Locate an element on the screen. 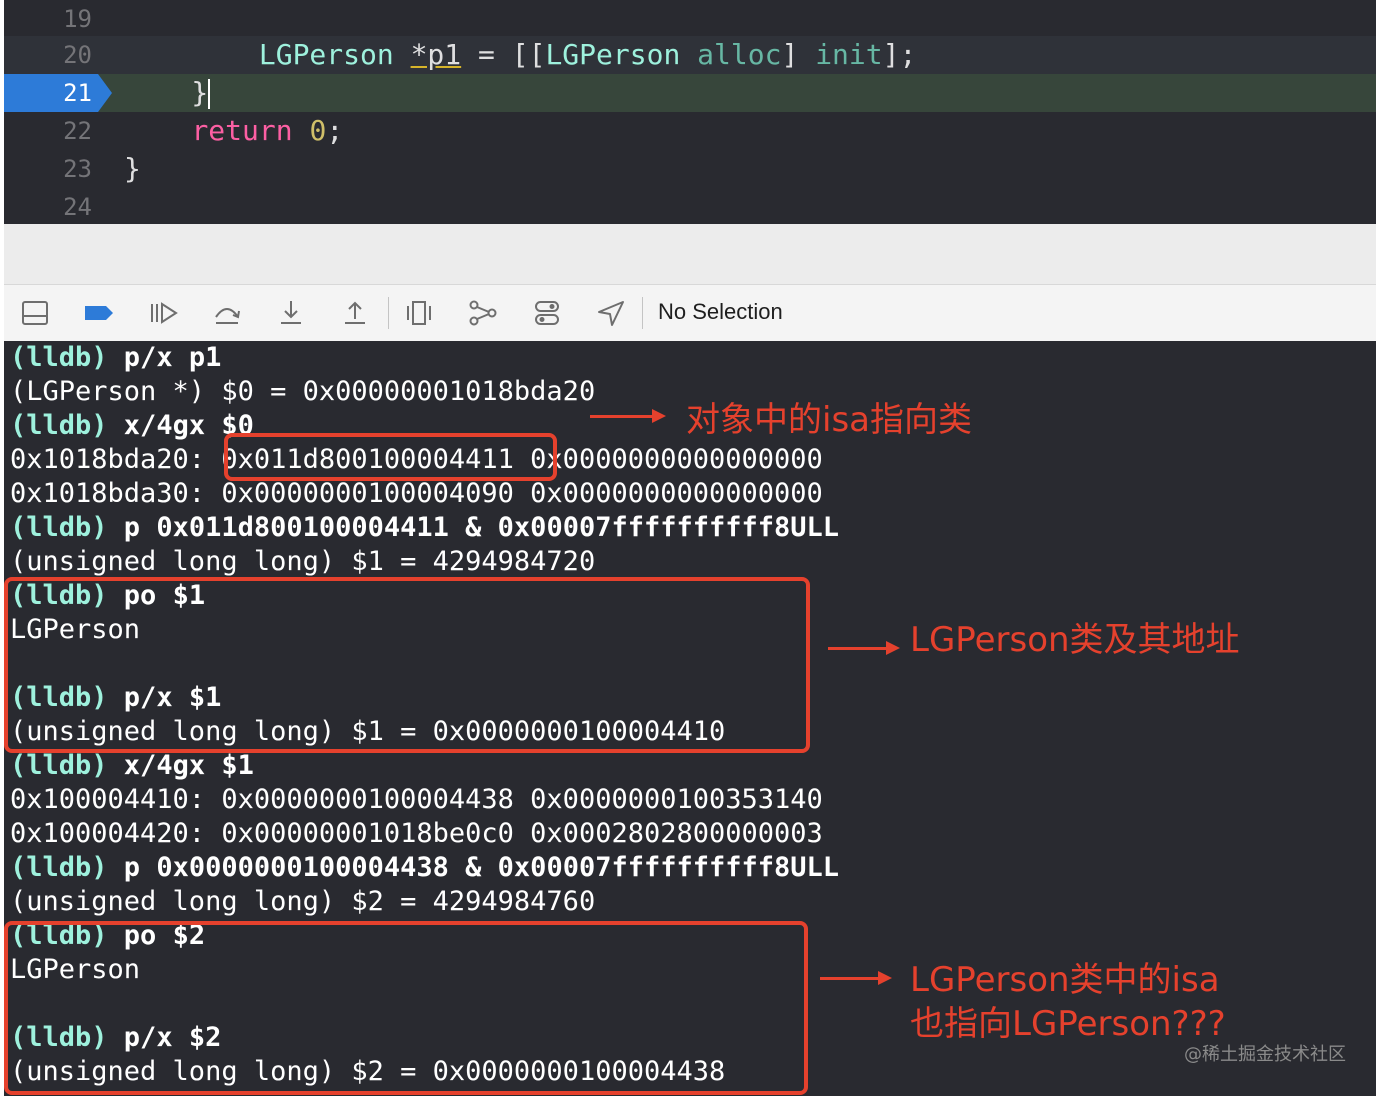 This screenshot has width=1376, height=1096. code-text: LGPerson *p1 = [[LGPerson alloc] init]; is located at coordinates (520, 54).